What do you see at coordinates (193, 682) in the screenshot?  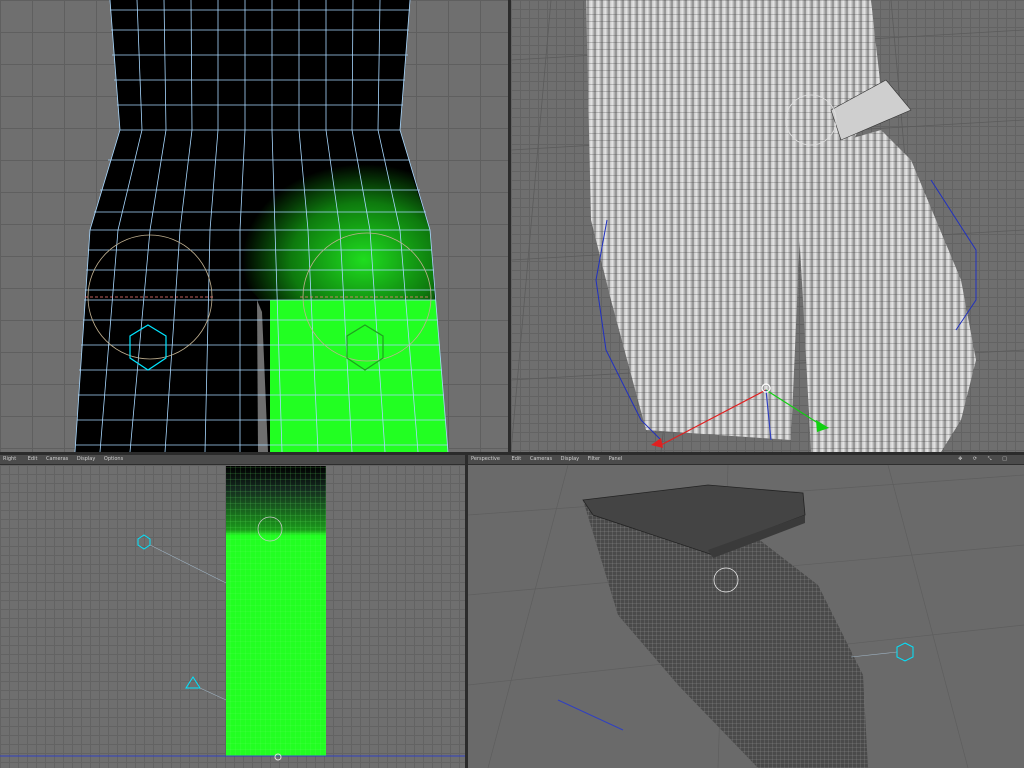 I see `locator-triangle` at bounding box center [193, 682].